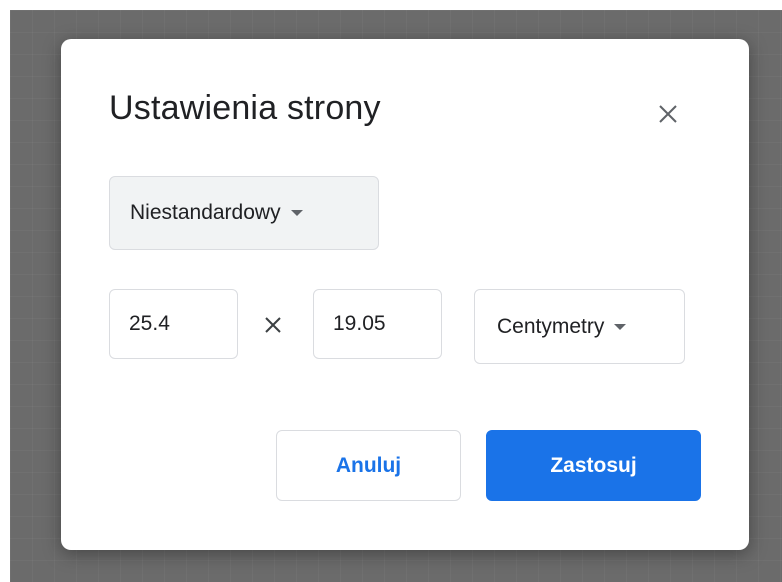 Image resolution: width=782 pixels, height=582 pixels. Describe the element at coordinates (551, 326) in the screenshot. I see `unit-value: Centymetry` at that location.